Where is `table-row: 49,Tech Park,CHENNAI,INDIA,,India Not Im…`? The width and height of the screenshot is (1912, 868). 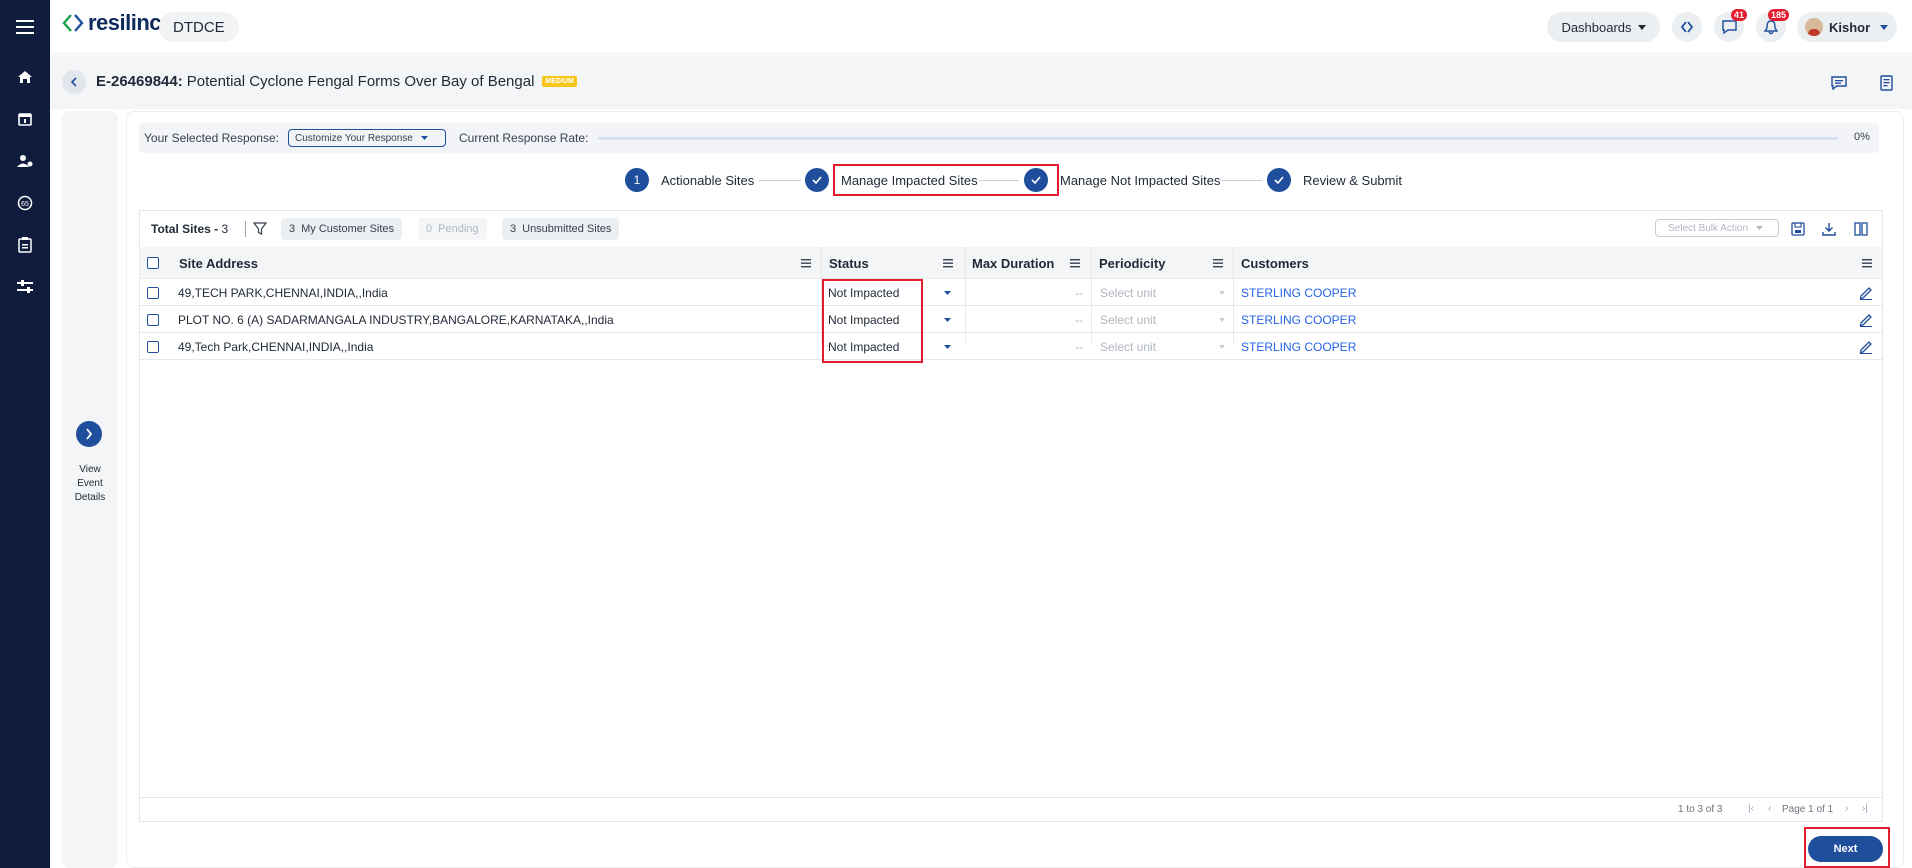 table-row: 49,Tech Park,CHENNAI,INDIA,,India Not Im… is located at coordinates (1011, 346).